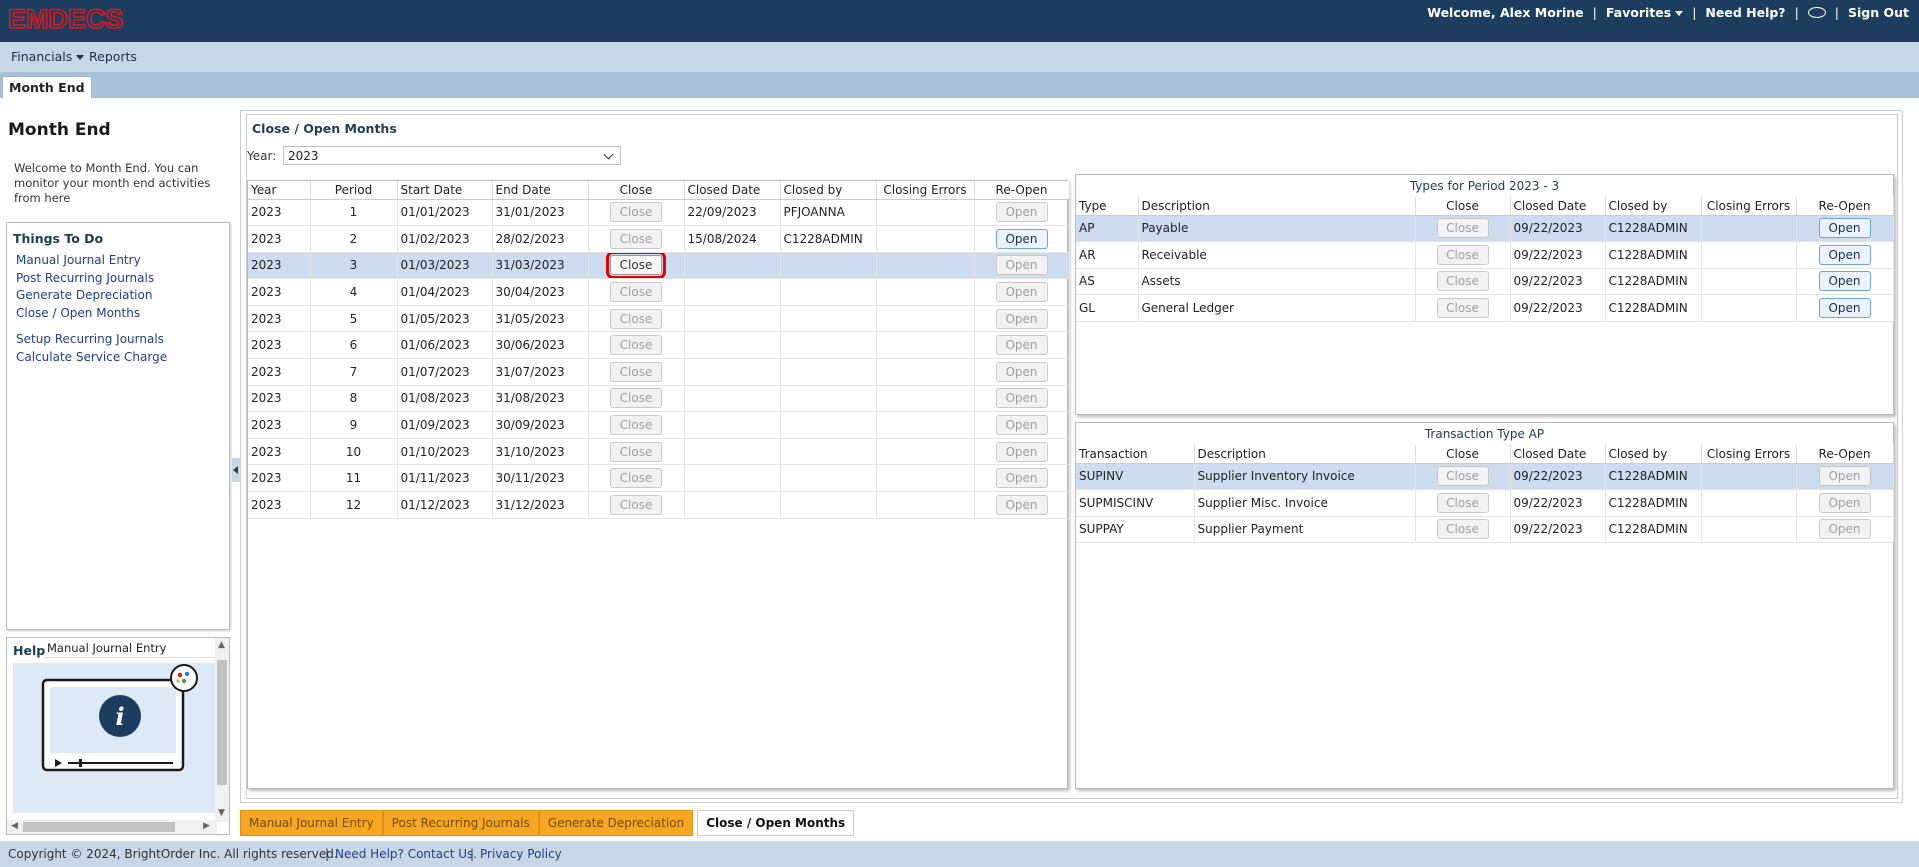  Describe the element at coordinates (1638, 12) in the screenshot. I see `favorites-label: Favorites` at that location.